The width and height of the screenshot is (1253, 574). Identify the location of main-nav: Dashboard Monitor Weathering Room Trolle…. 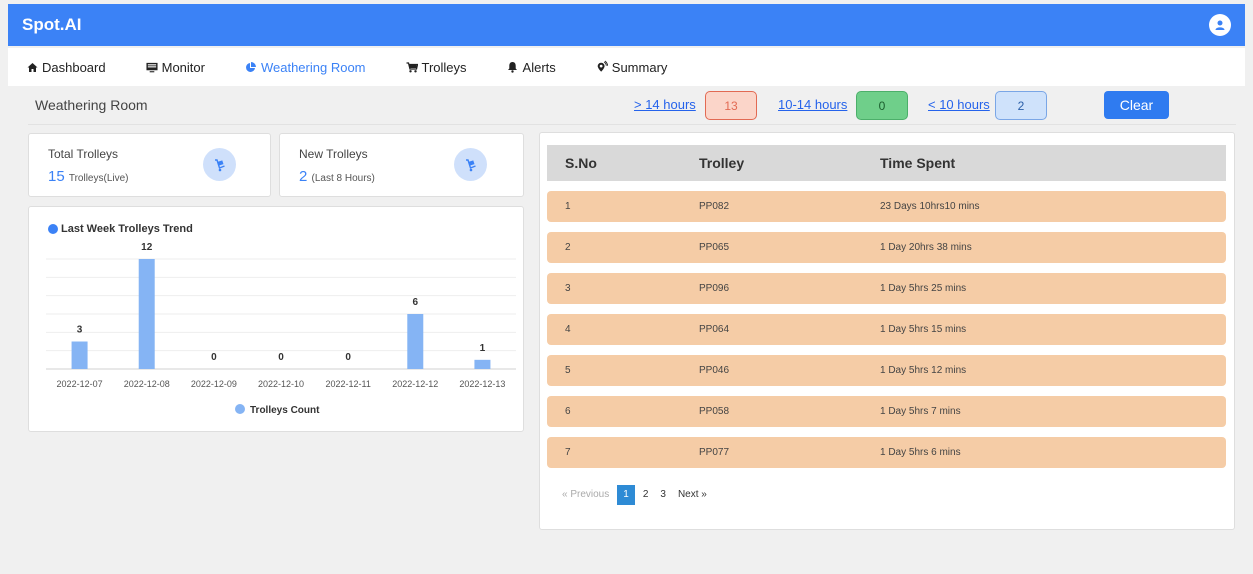
(626, 67).